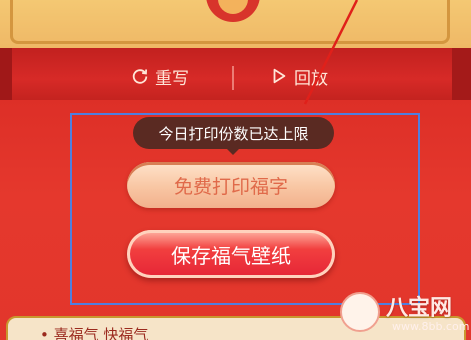 The width and height of the screenshot is (471, 340). What do you see at coordinates (419, 308) in the screenshot?
I see `watermark-title: 八宝网` at bounding box center [419, 308].